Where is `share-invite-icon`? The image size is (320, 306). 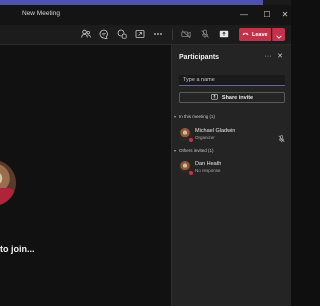 share-invite-icon is located at coordinates (214, 97).